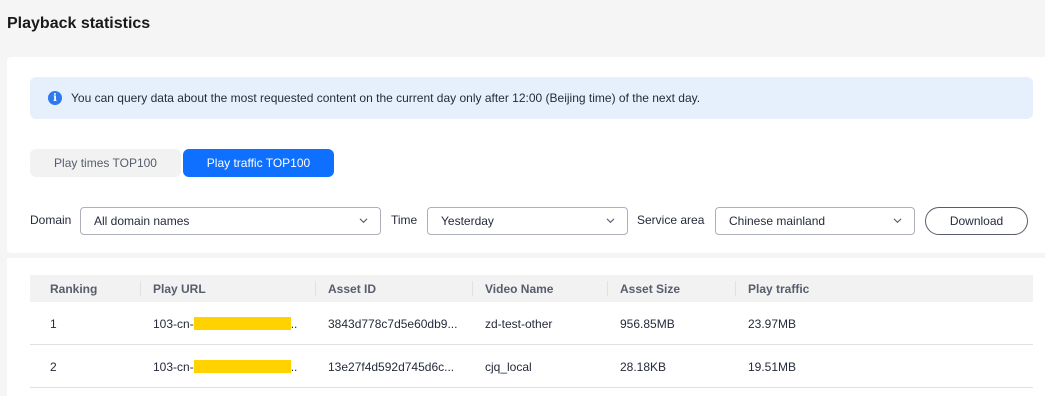 The width and height of the screenshot is (1045, 396). Describe the element at coordinates (55, 98) in the screenshot. I see `info-icon: i` at that location.